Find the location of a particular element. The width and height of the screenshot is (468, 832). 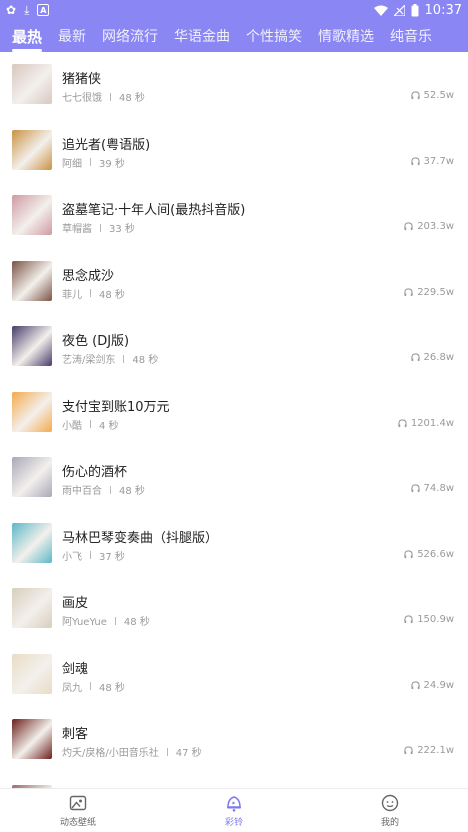

song-meta: 菲儿 48 秒 is located at coordinates (93, 293).